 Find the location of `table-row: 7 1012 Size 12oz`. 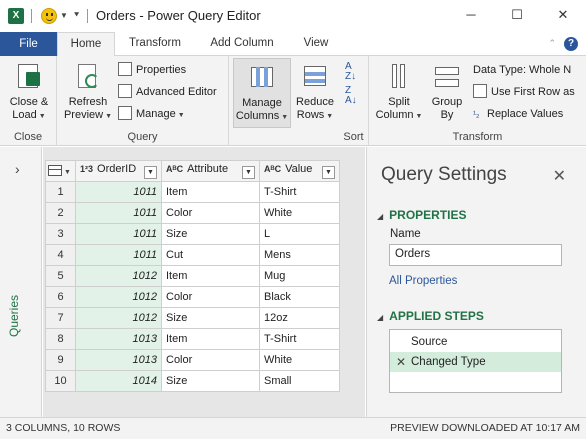

table-row: 7 1012 Size 12oz is located at coordinates (192, 318).